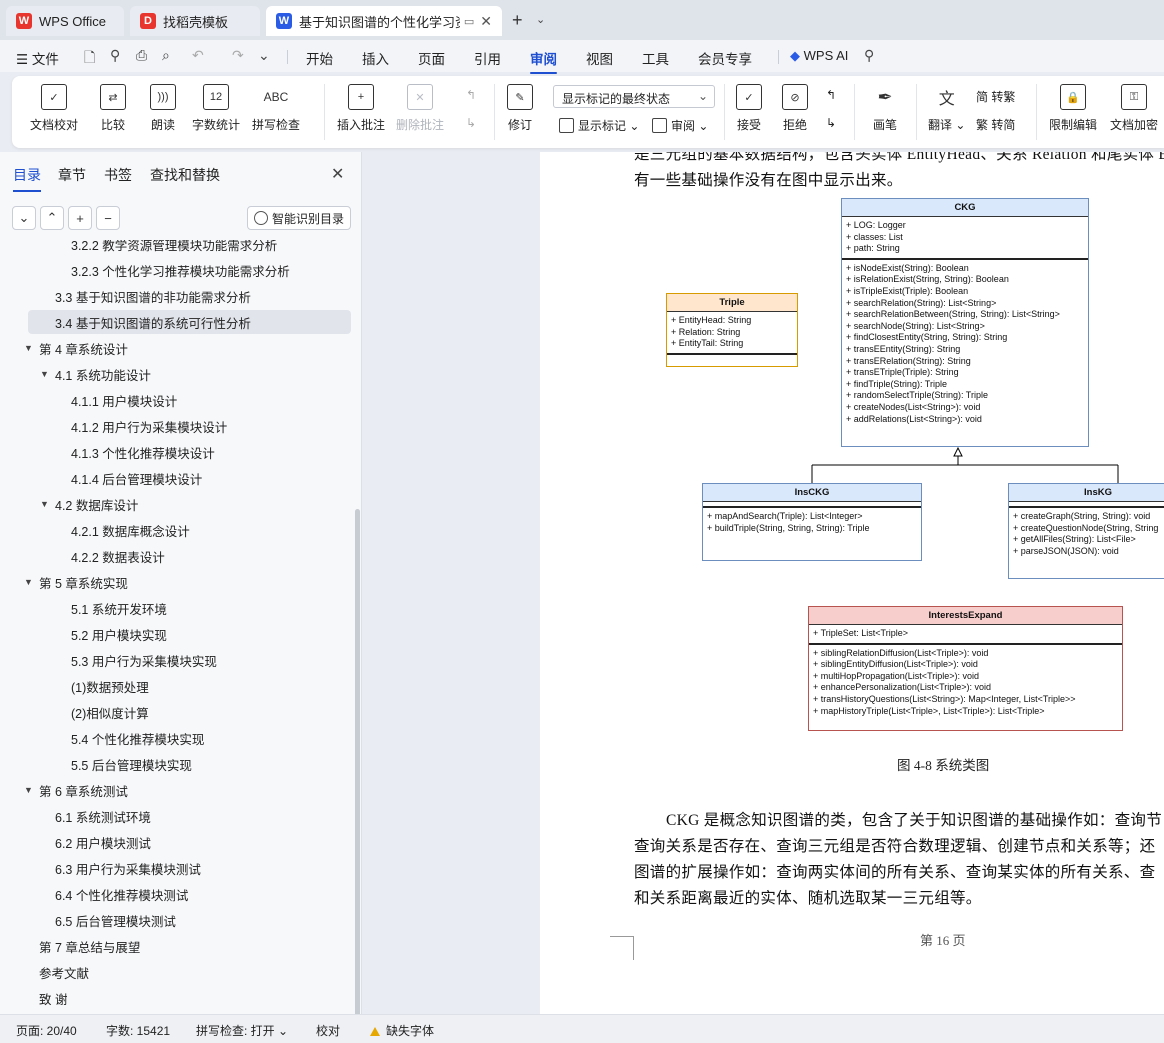 Image resolution: width=1164 pixels, height=1043 pixels. Describe the element at coordinates (189, 738) in the screenshot. I see `toc-item: 5.4 个性化推荐模块实现` at that location.